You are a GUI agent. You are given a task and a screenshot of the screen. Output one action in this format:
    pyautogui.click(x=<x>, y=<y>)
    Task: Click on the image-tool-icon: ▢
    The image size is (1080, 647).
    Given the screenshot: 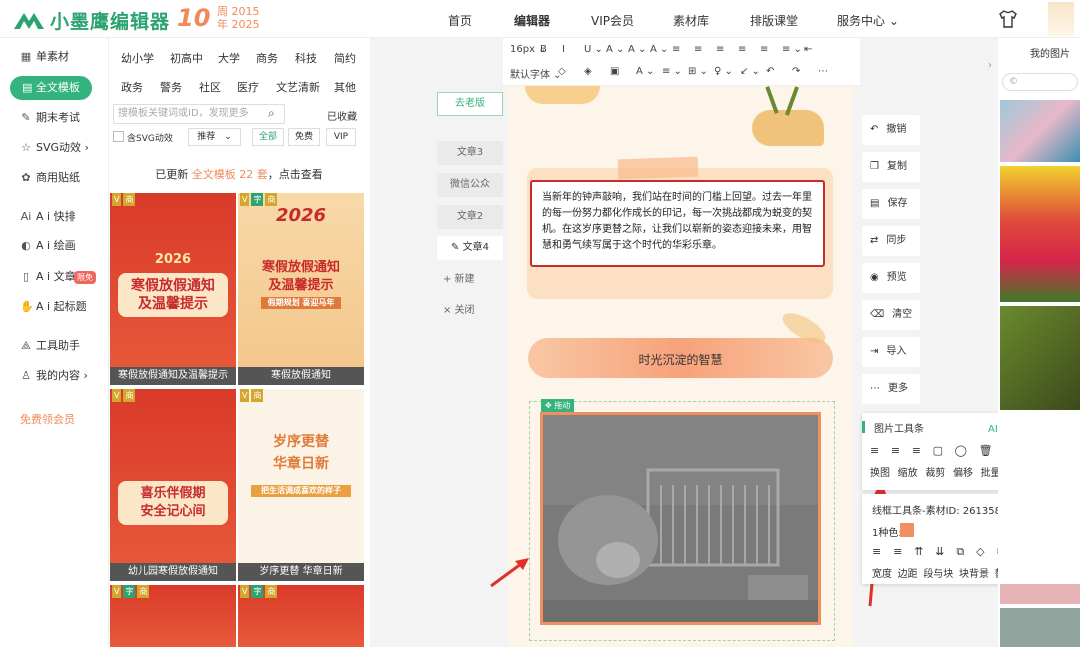 What is the action you would take?
    pyautogui.click(x=938, y=450)
    